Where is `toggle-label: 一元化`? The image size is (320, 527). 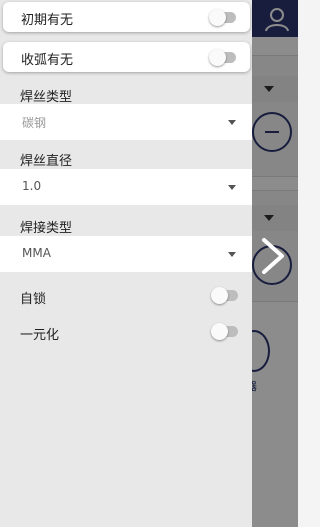
toggle-label: 一元化 is located at coordinates (40, 335).